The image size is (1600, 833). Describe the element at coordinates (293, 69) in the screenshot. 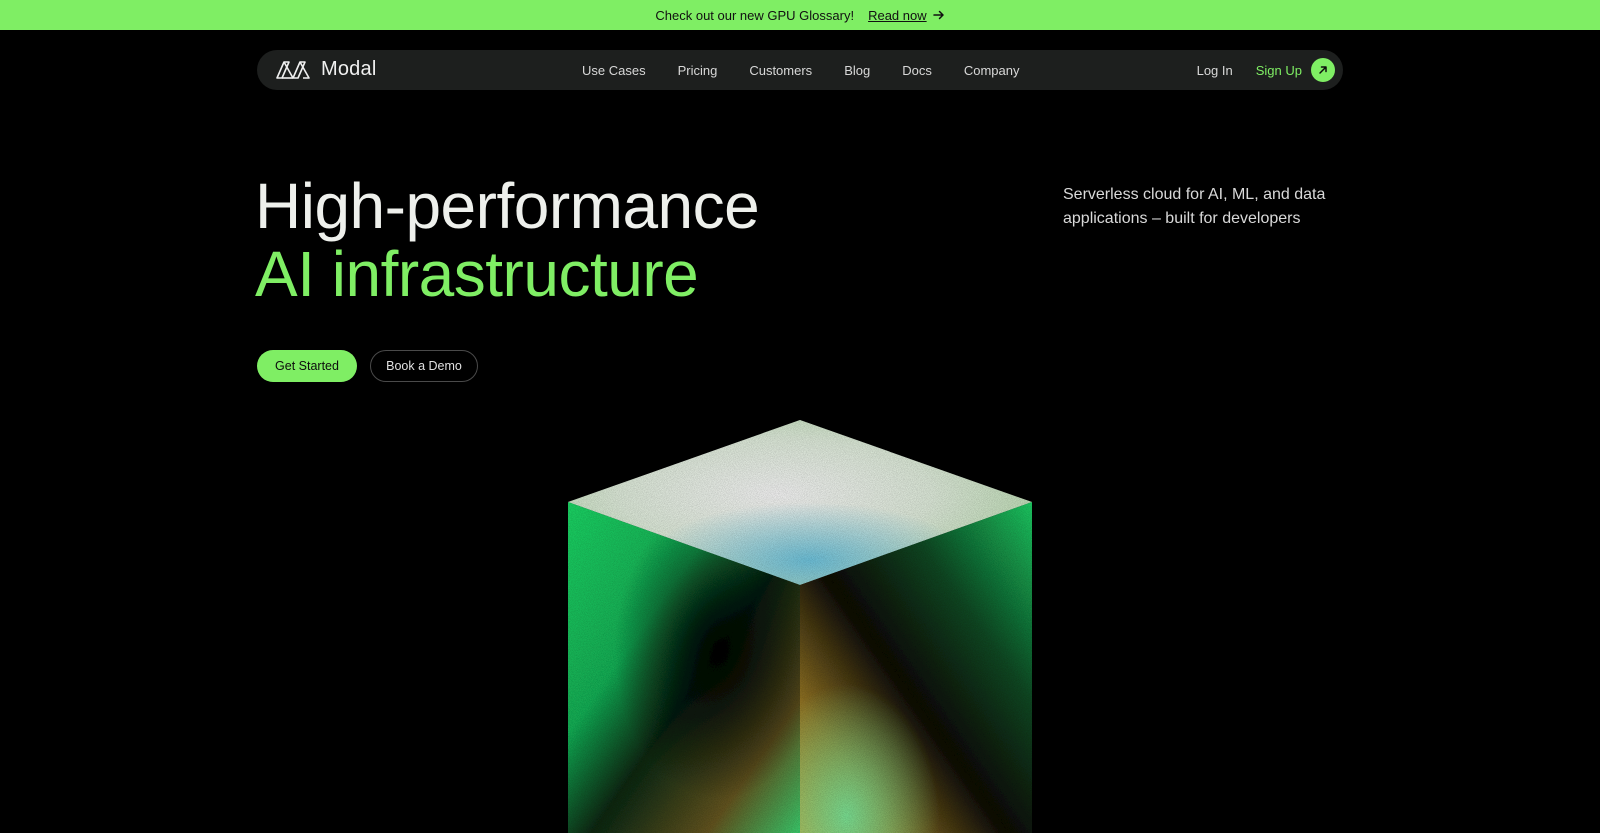

I see `modal-logo-icon` at that location.